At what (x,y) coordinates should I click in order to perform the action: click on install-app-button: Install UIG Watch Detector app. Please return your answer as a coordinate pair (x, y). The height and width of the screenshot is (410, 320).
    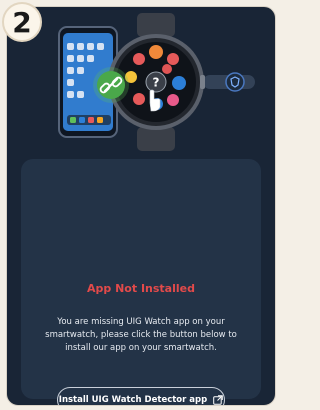
    Looking at the image, I should click on (141, 396).